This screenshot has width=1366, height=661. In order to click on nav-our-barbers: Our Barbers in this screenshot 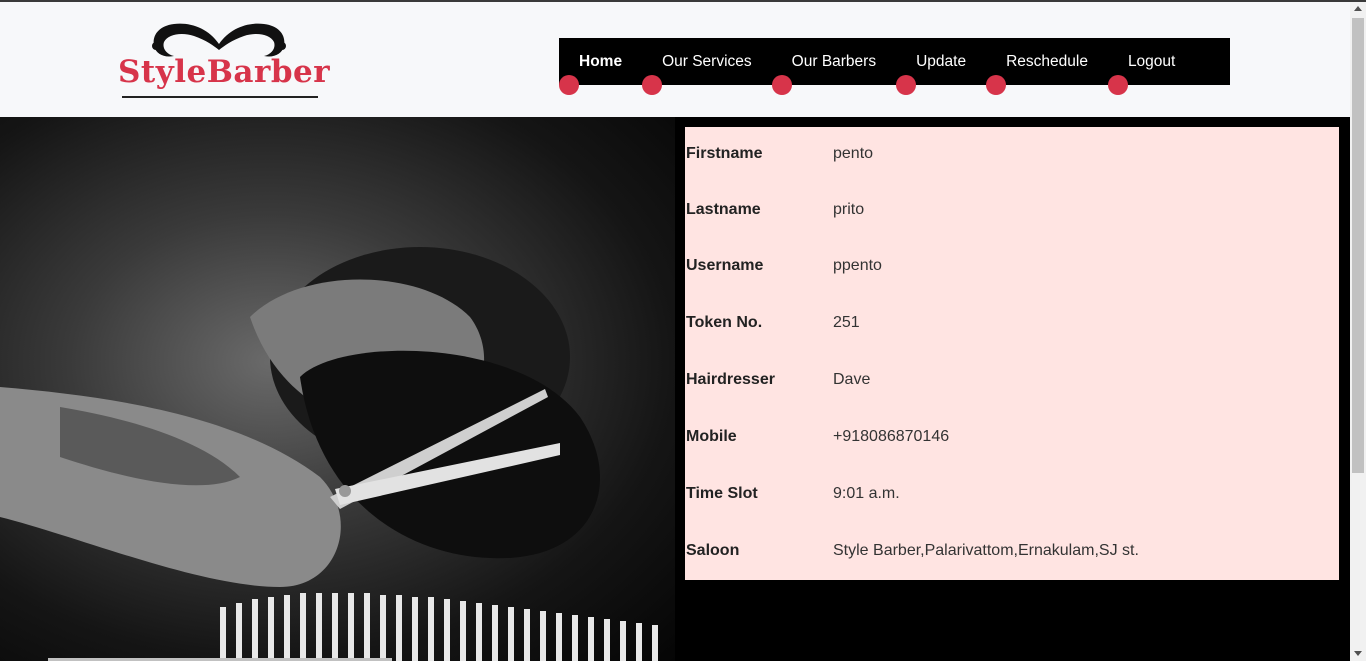, I will do `click(824, 66)`.